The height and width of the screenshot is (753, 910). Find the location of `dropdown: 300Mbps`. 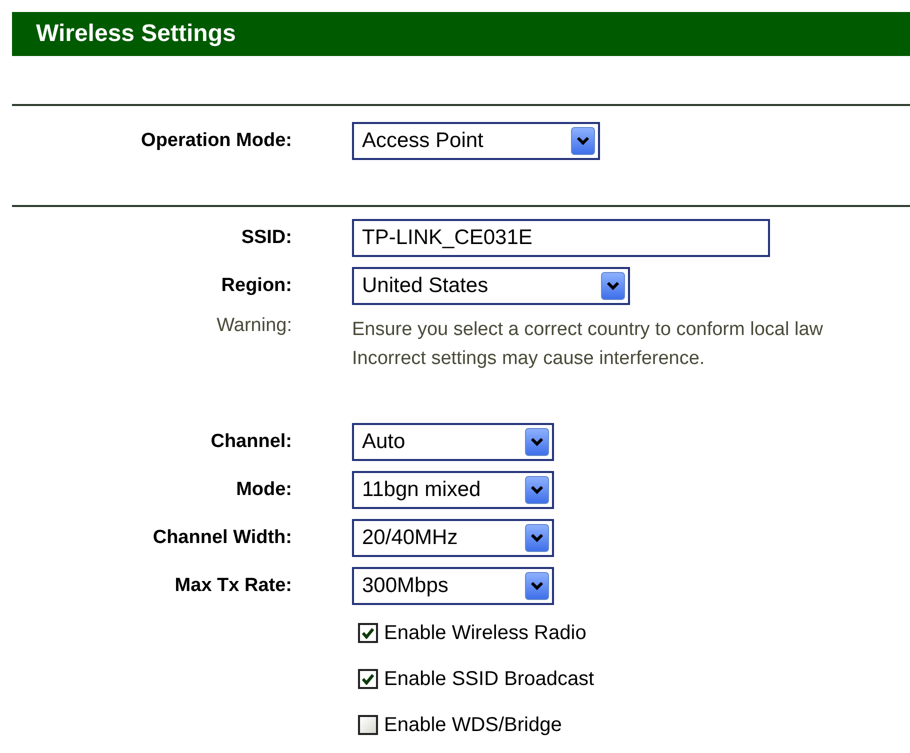

dropdown: 300Mbps is located at coordinates (453, 586).